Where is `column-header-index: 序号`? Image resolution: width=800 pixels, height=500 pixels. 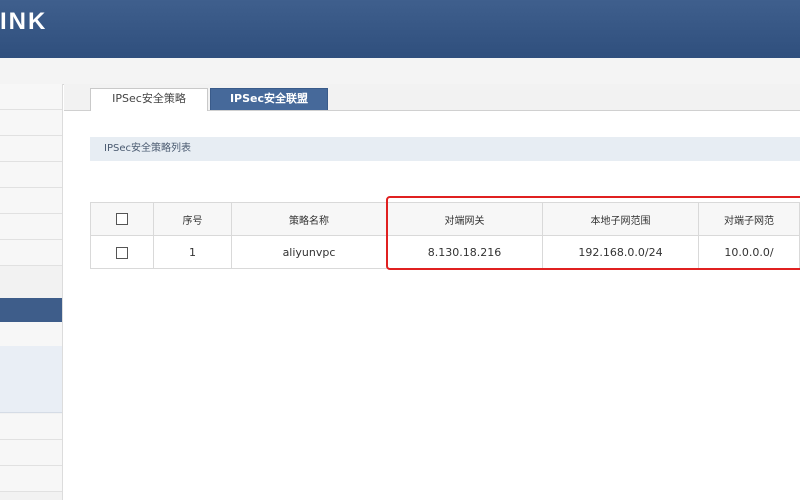
column-header-index: 序号 is located at coordinates (192, 219).